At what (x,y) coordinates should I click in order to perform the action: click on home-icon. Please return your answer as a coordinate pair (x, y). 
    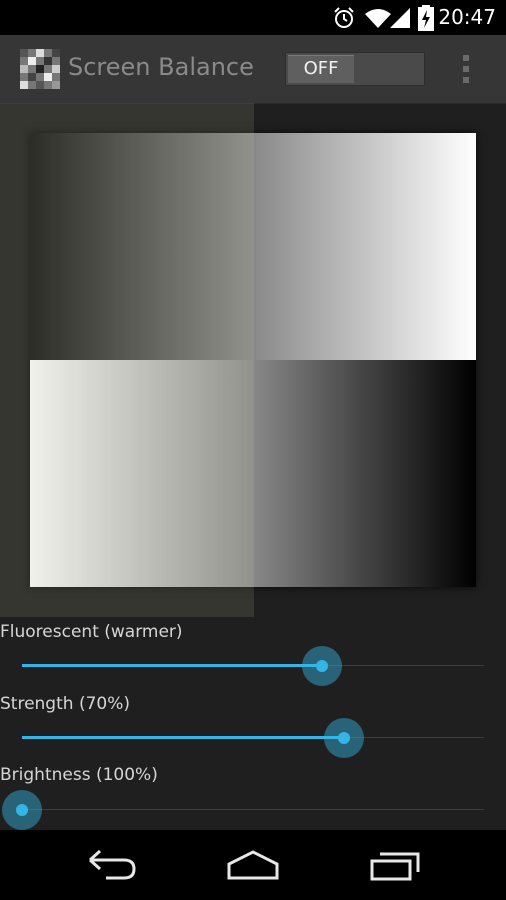
    Looking at the image, I should click on (253, 865).